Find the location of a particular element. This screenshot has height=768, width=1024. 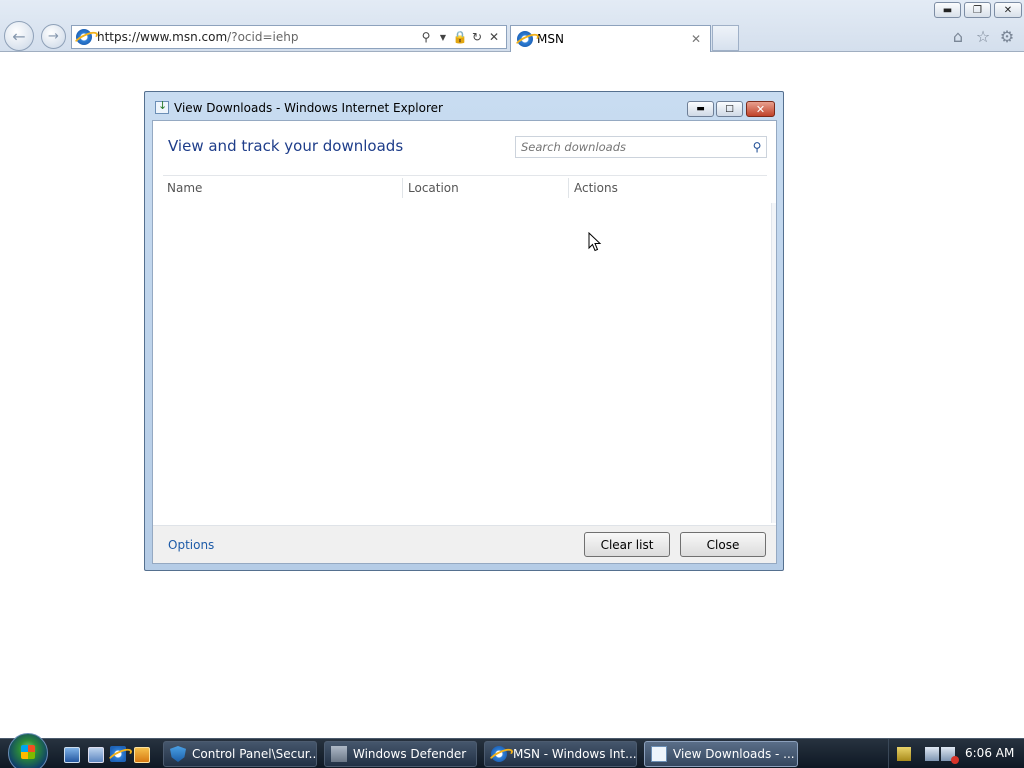

restore-icon: ❐ is located at coordinates (977, 10).